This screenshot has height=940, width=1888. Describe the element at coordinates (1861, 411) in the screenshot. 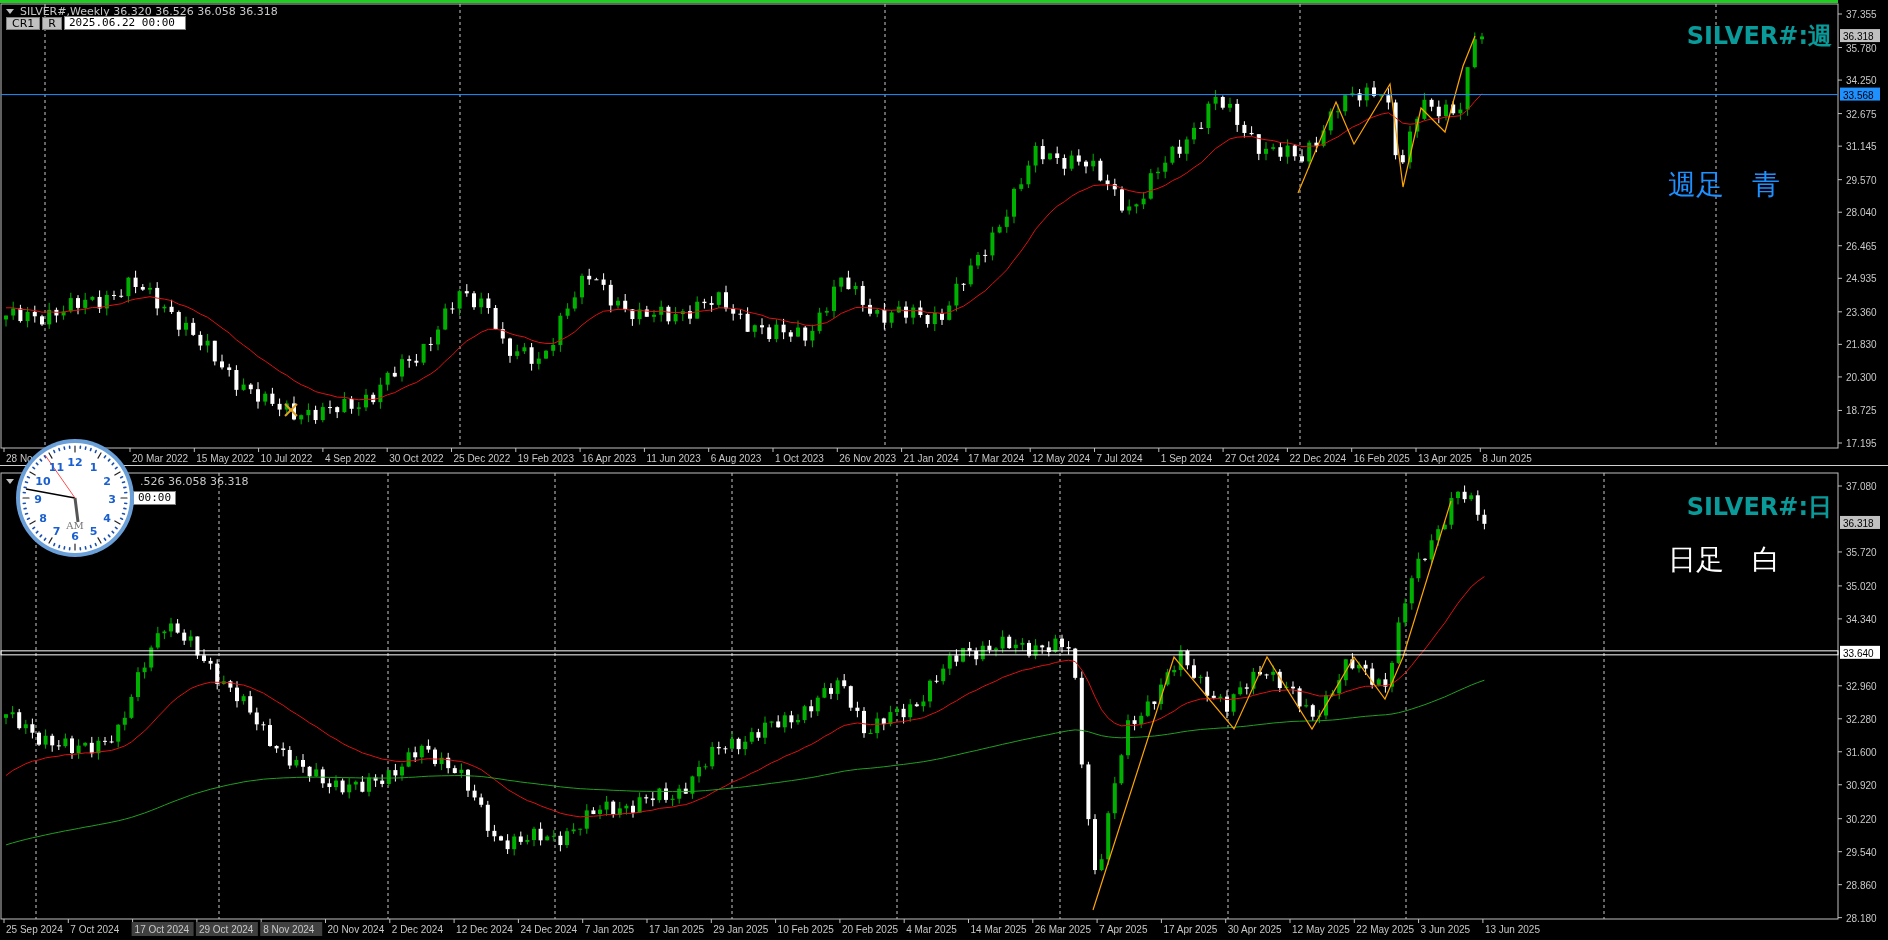

I see `price-tick-label: 18.725` at that location.